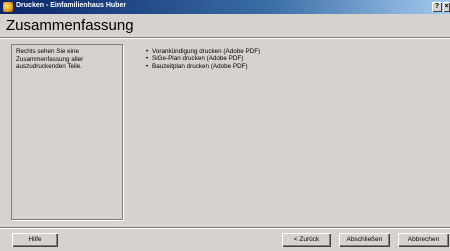  I want to click on help-title-button: ?, so click(437, 7).